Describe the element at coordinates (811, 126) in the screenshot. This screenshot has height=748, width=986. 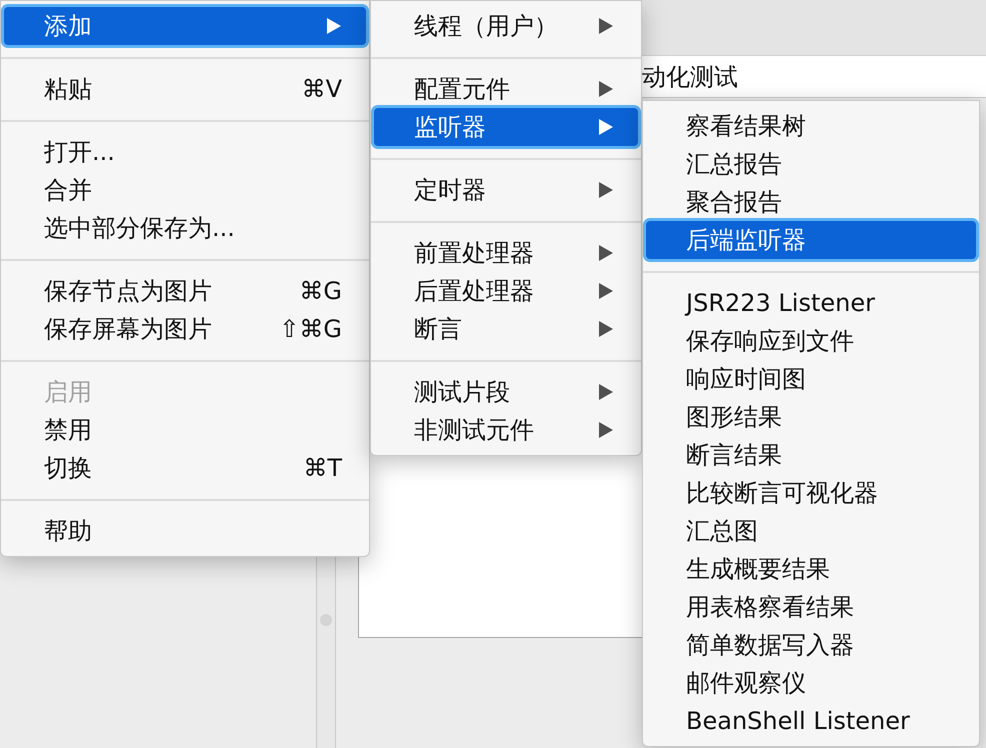
I see `menu-item: 察看结果树` at that location.